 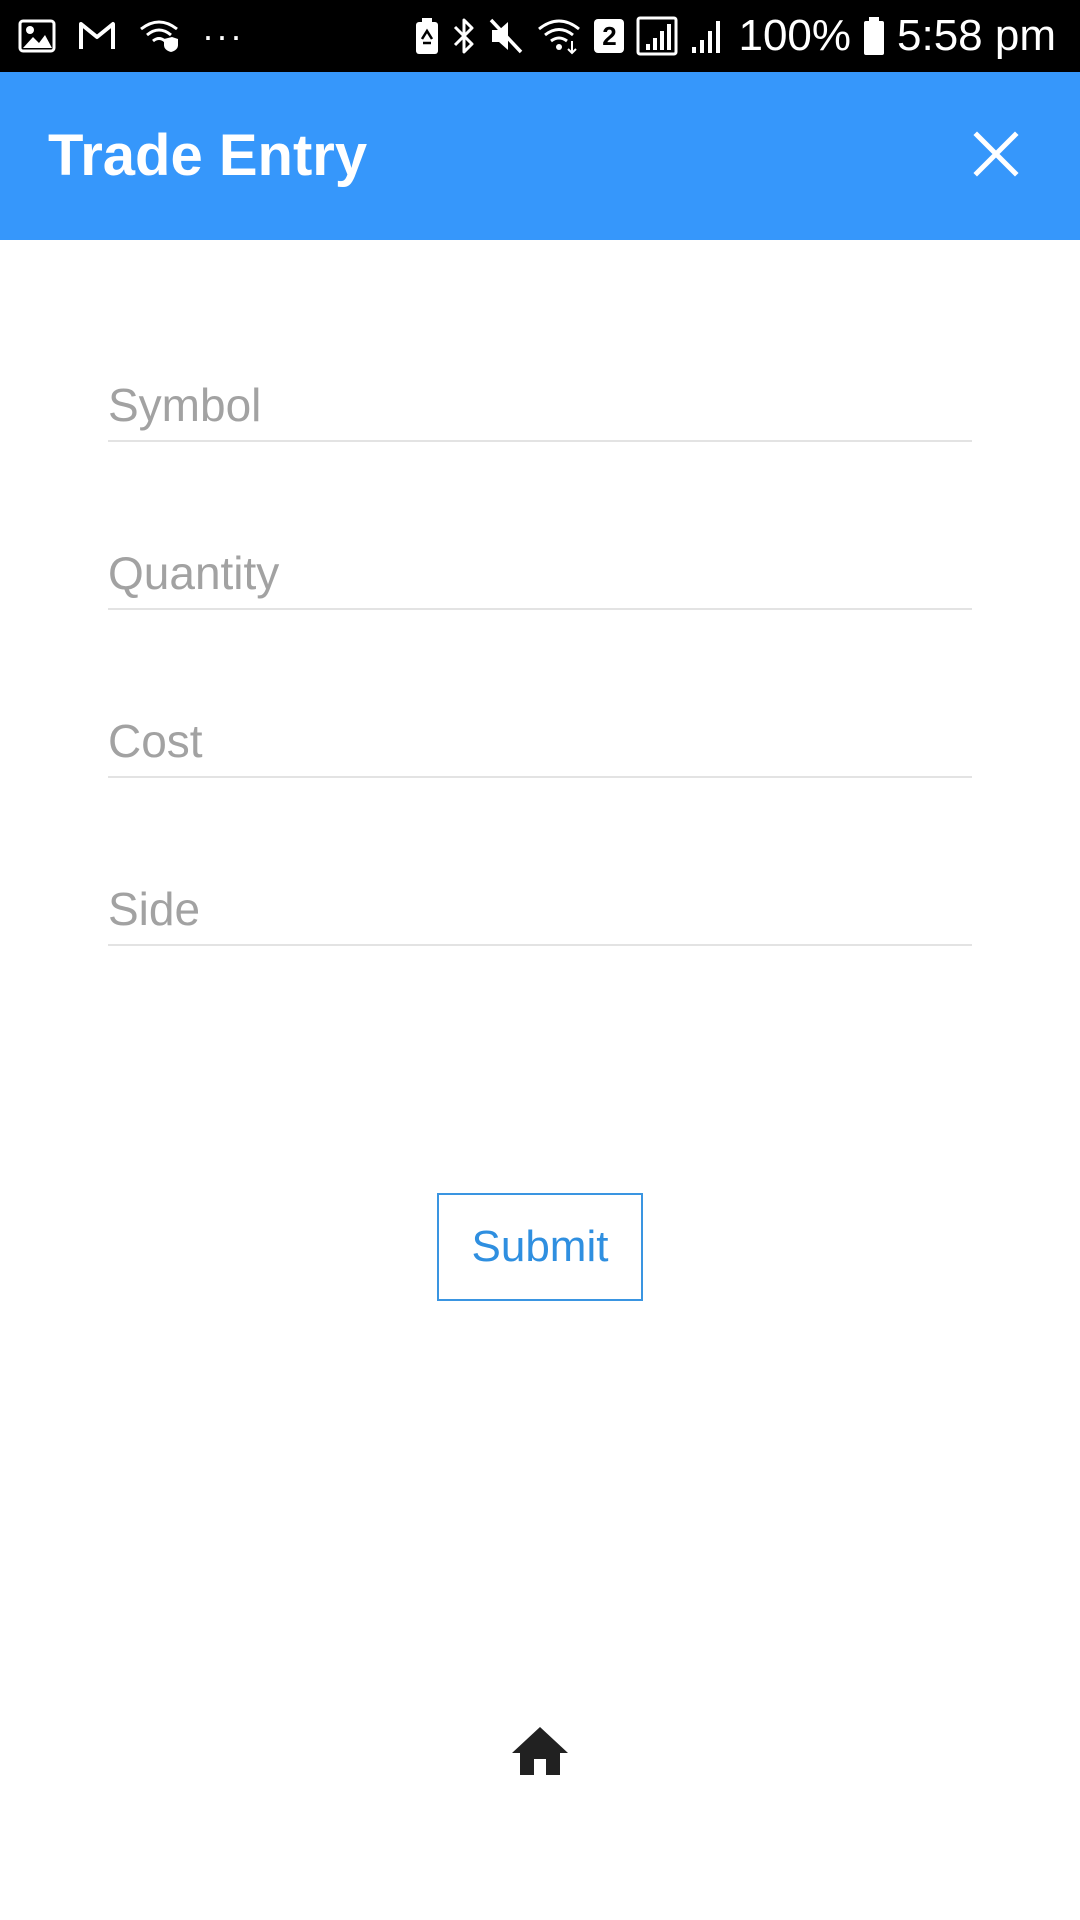 I want to click on submit-button: Submit, so click(x=540, y=1247).